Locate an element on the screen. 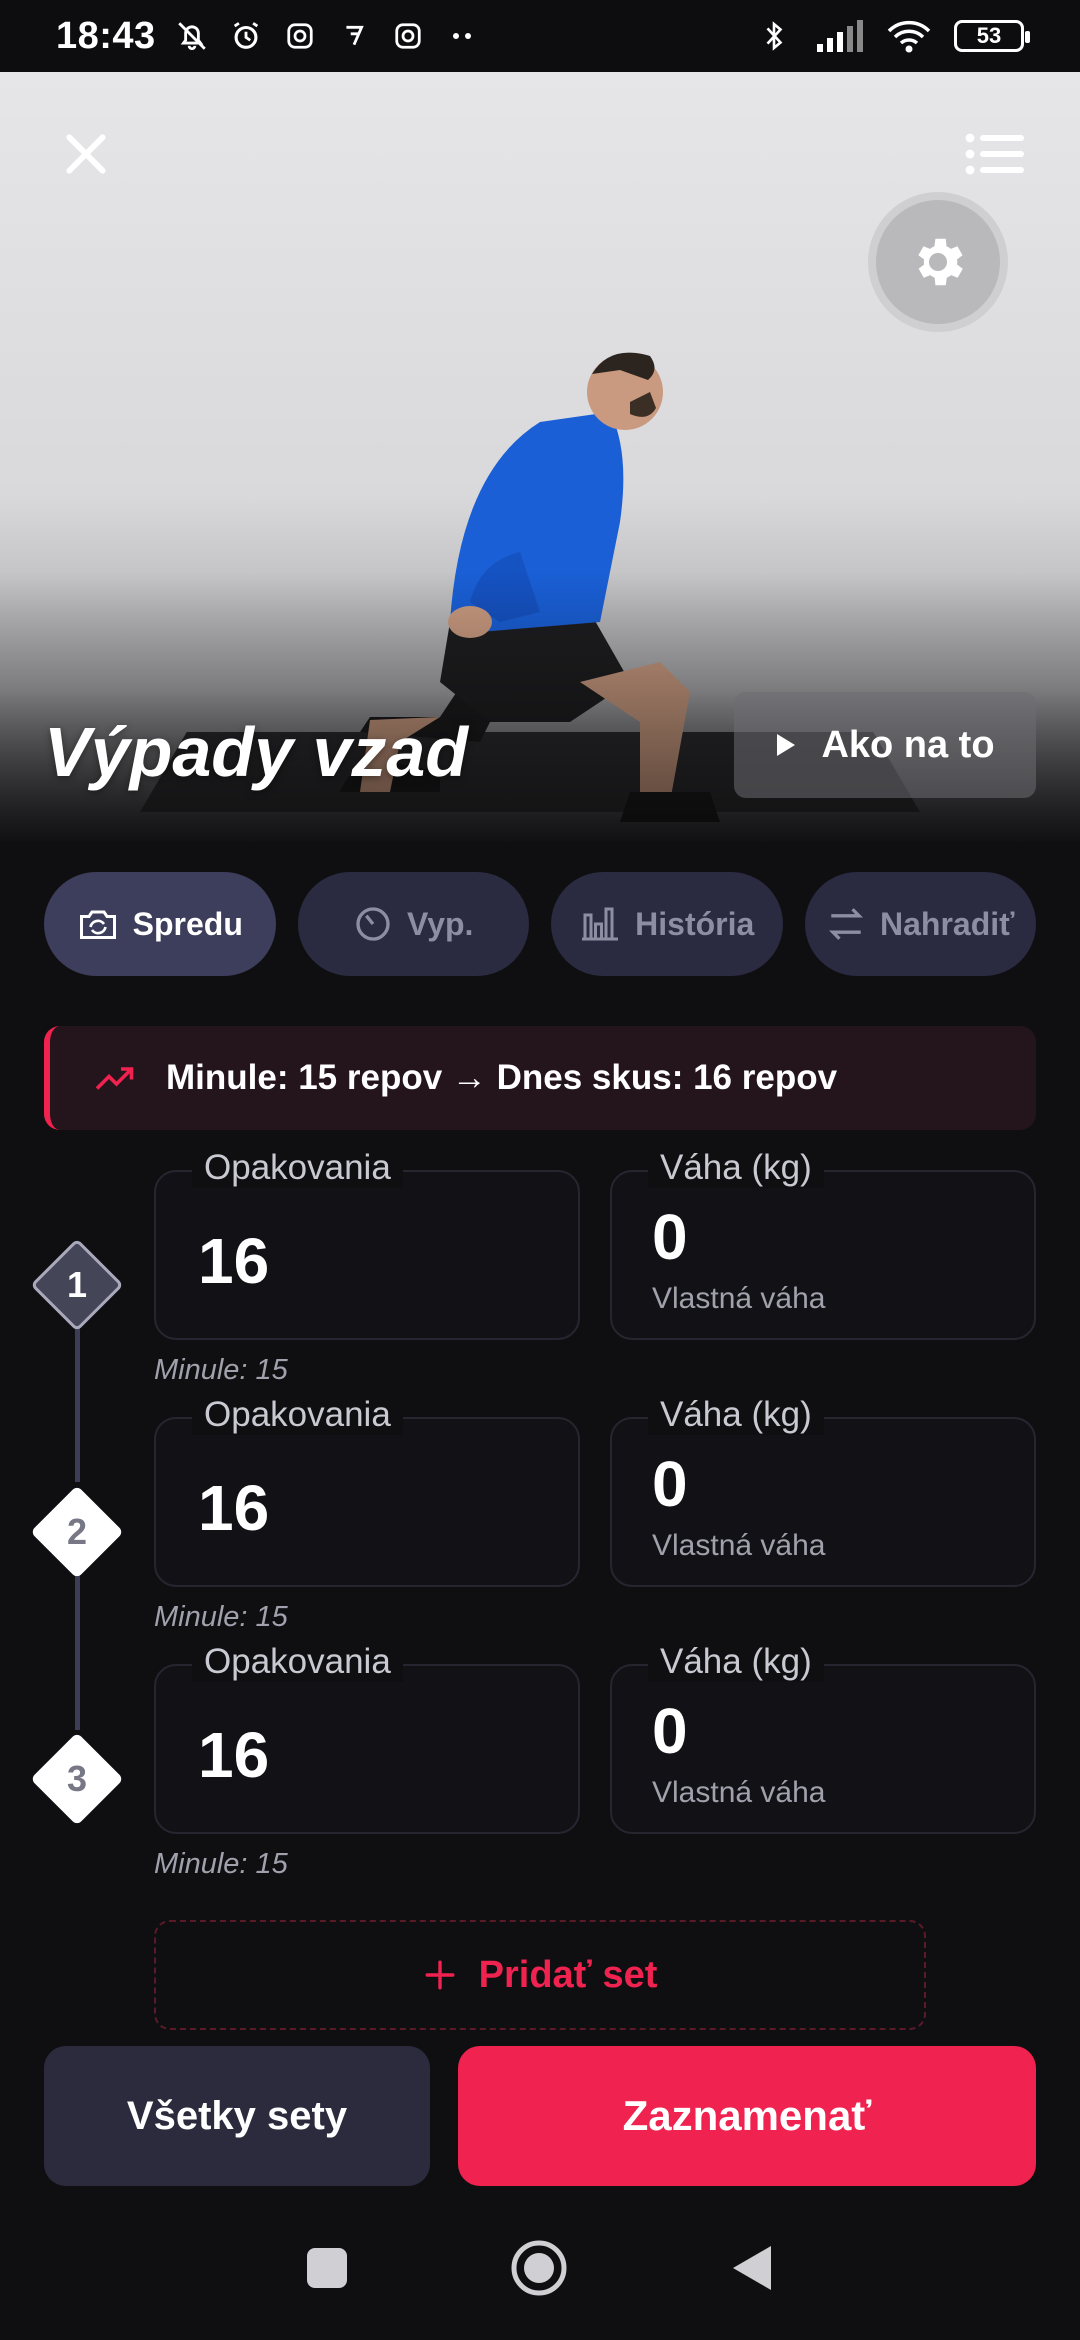  home-button is located at coordinates (539, 2270).